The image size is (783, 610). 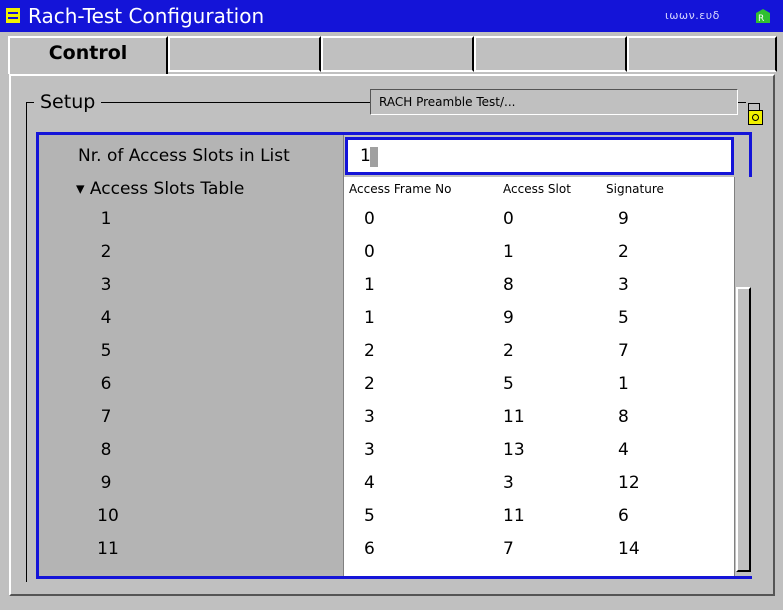 What do you see at coordinates (369, 549) in the screenshot?
I see `cell-frame: 6` at bounding box center [369, 549].